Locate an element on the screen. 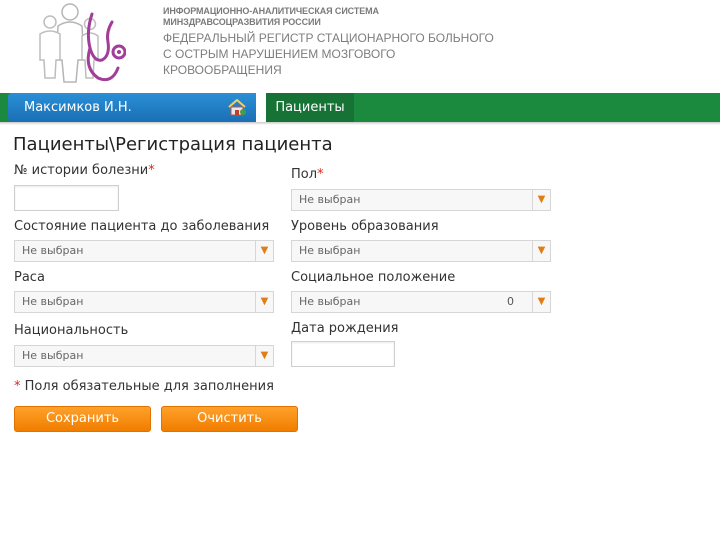 The image size is (720, 540). history-number-label-text: № истории болезни is located at coordinates (81, 170).